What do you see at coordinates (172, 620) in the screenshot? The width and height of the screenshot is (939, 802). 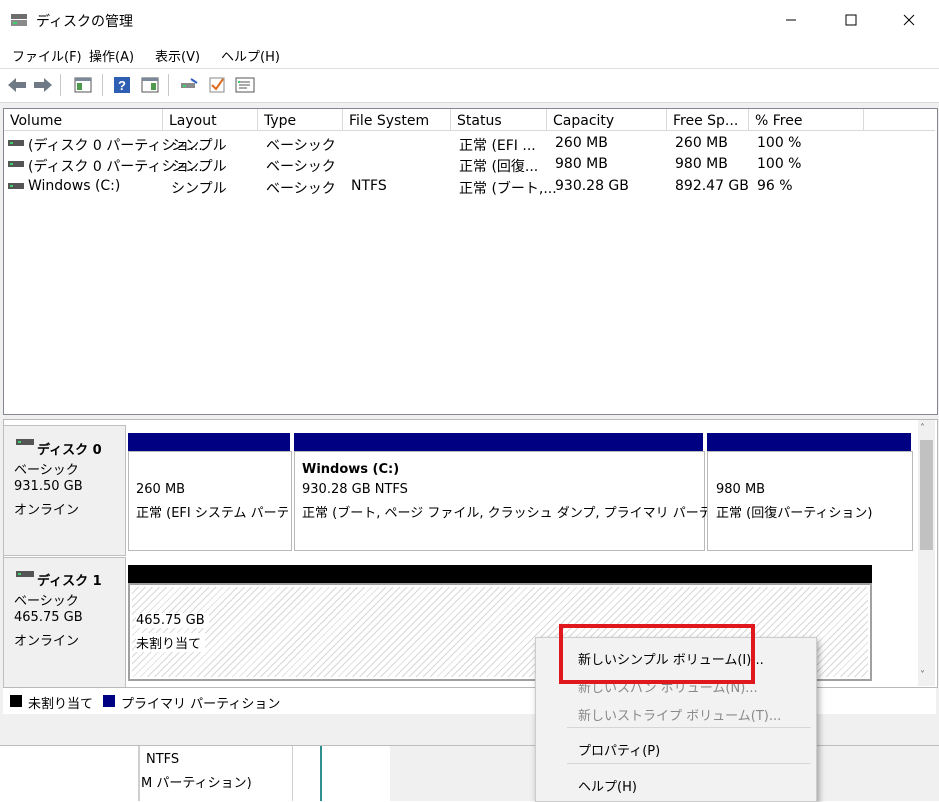 I see `partition-size: 465.75 GB` at bounding box center [172, 620].